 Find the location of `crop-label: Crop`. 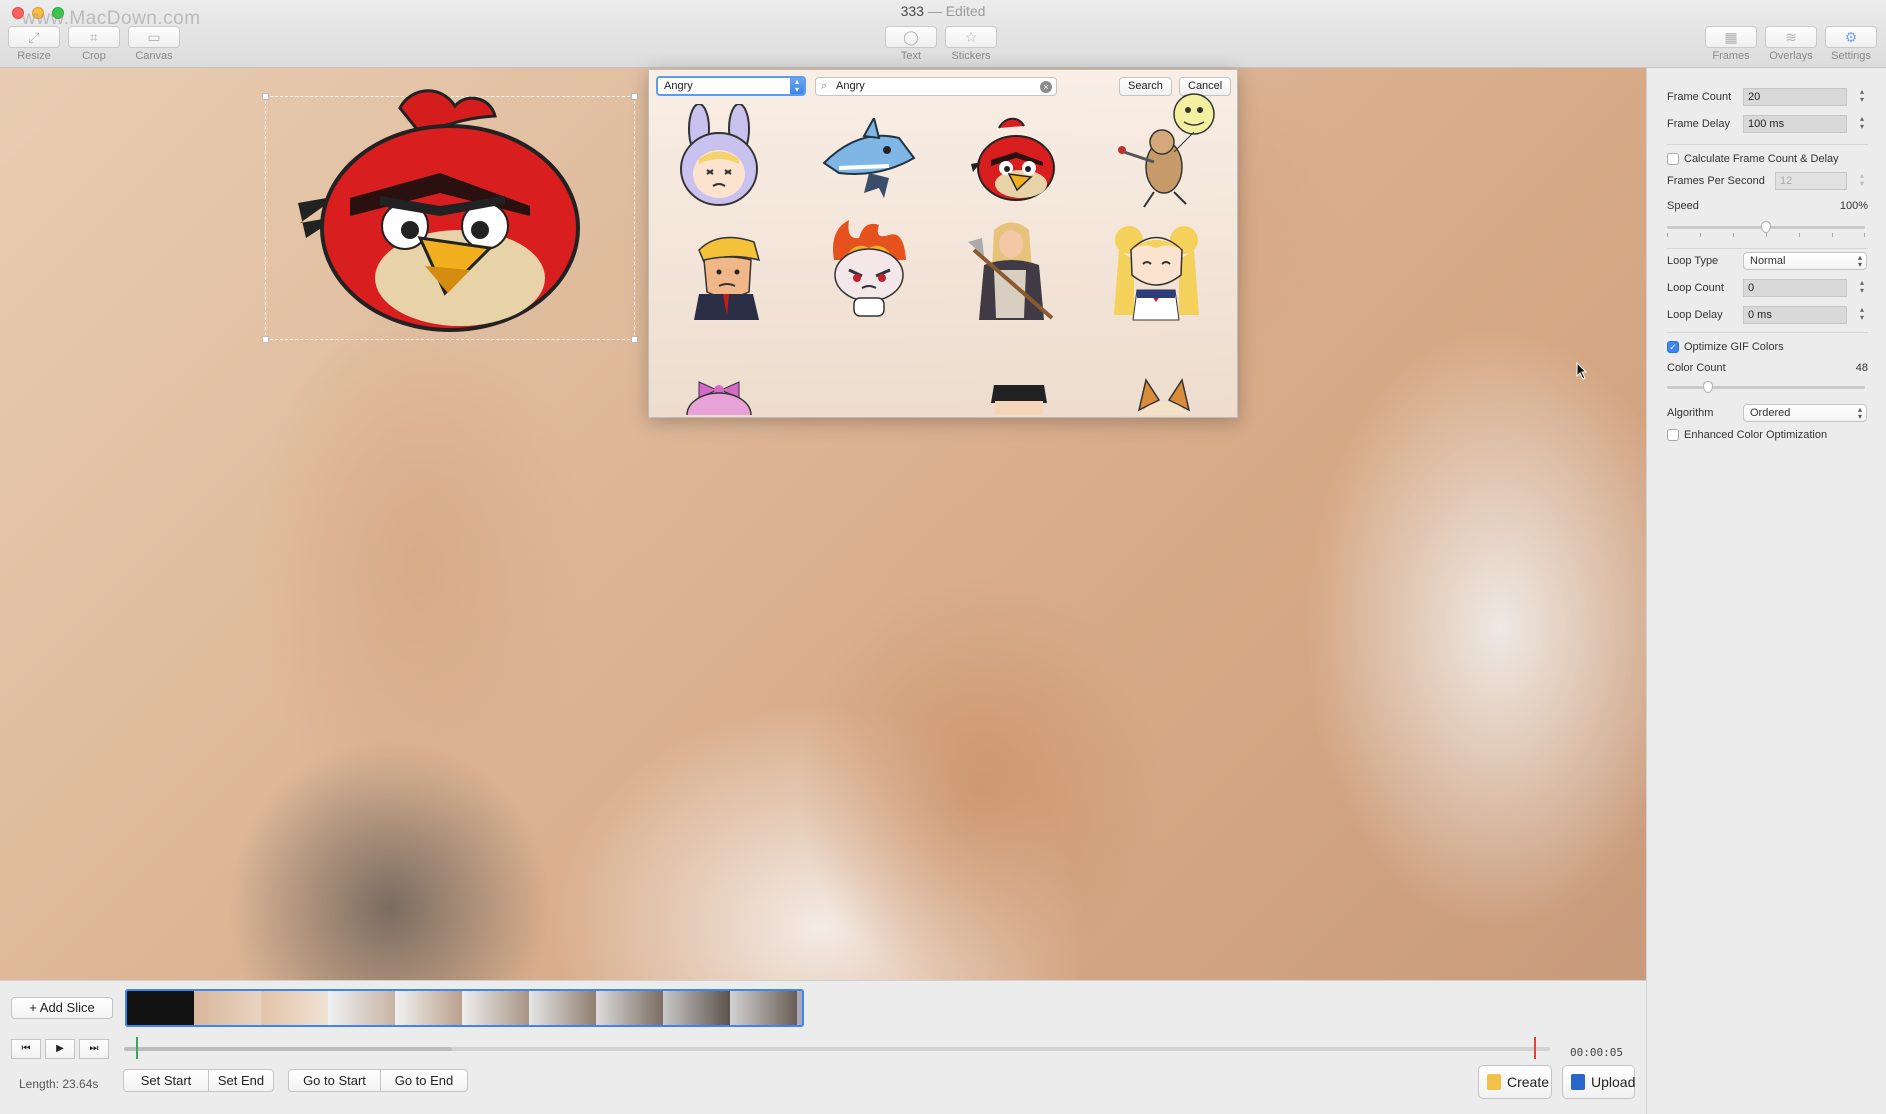

crop-label: Crop is located at coordinates (94, 56).